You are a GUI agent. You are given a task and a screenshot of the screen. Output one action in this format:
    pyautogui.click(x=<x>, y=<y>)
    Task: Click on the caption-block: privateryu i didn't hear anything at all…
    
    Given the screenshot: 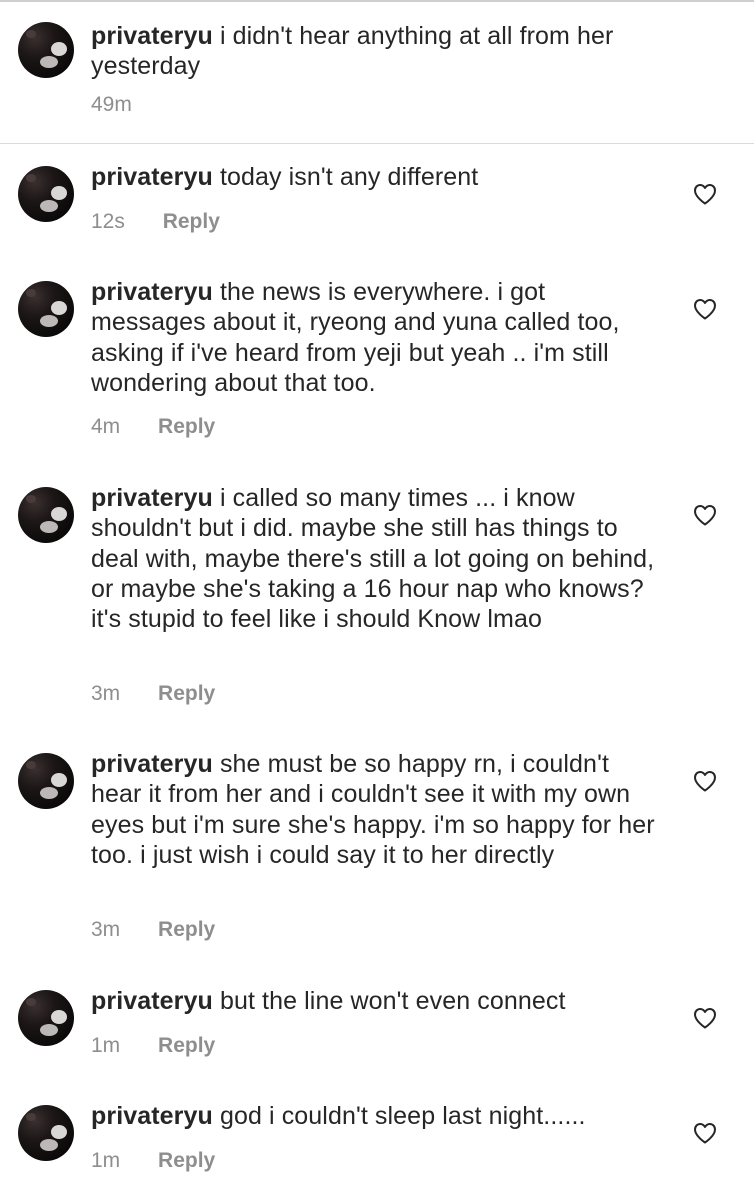 What is the action you would take?
    pyautogui.click(x=377, y=72)
    